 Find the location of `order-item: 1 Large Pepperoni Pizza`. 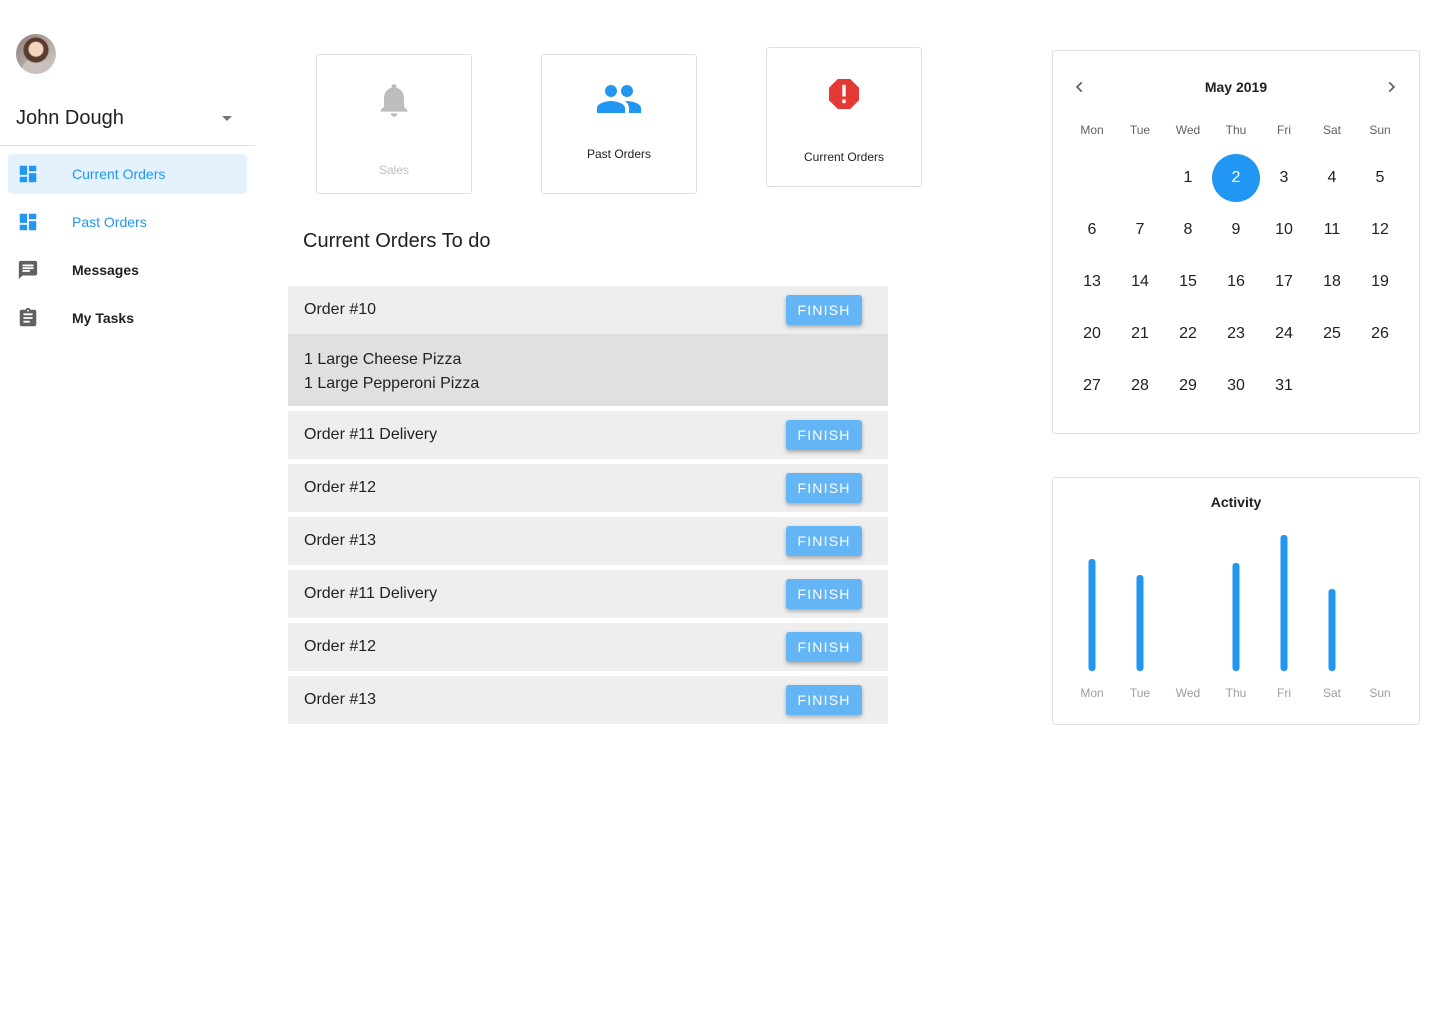

order-item: 1 Large Pepperoni Pizza is located at coordinates (392, 383).